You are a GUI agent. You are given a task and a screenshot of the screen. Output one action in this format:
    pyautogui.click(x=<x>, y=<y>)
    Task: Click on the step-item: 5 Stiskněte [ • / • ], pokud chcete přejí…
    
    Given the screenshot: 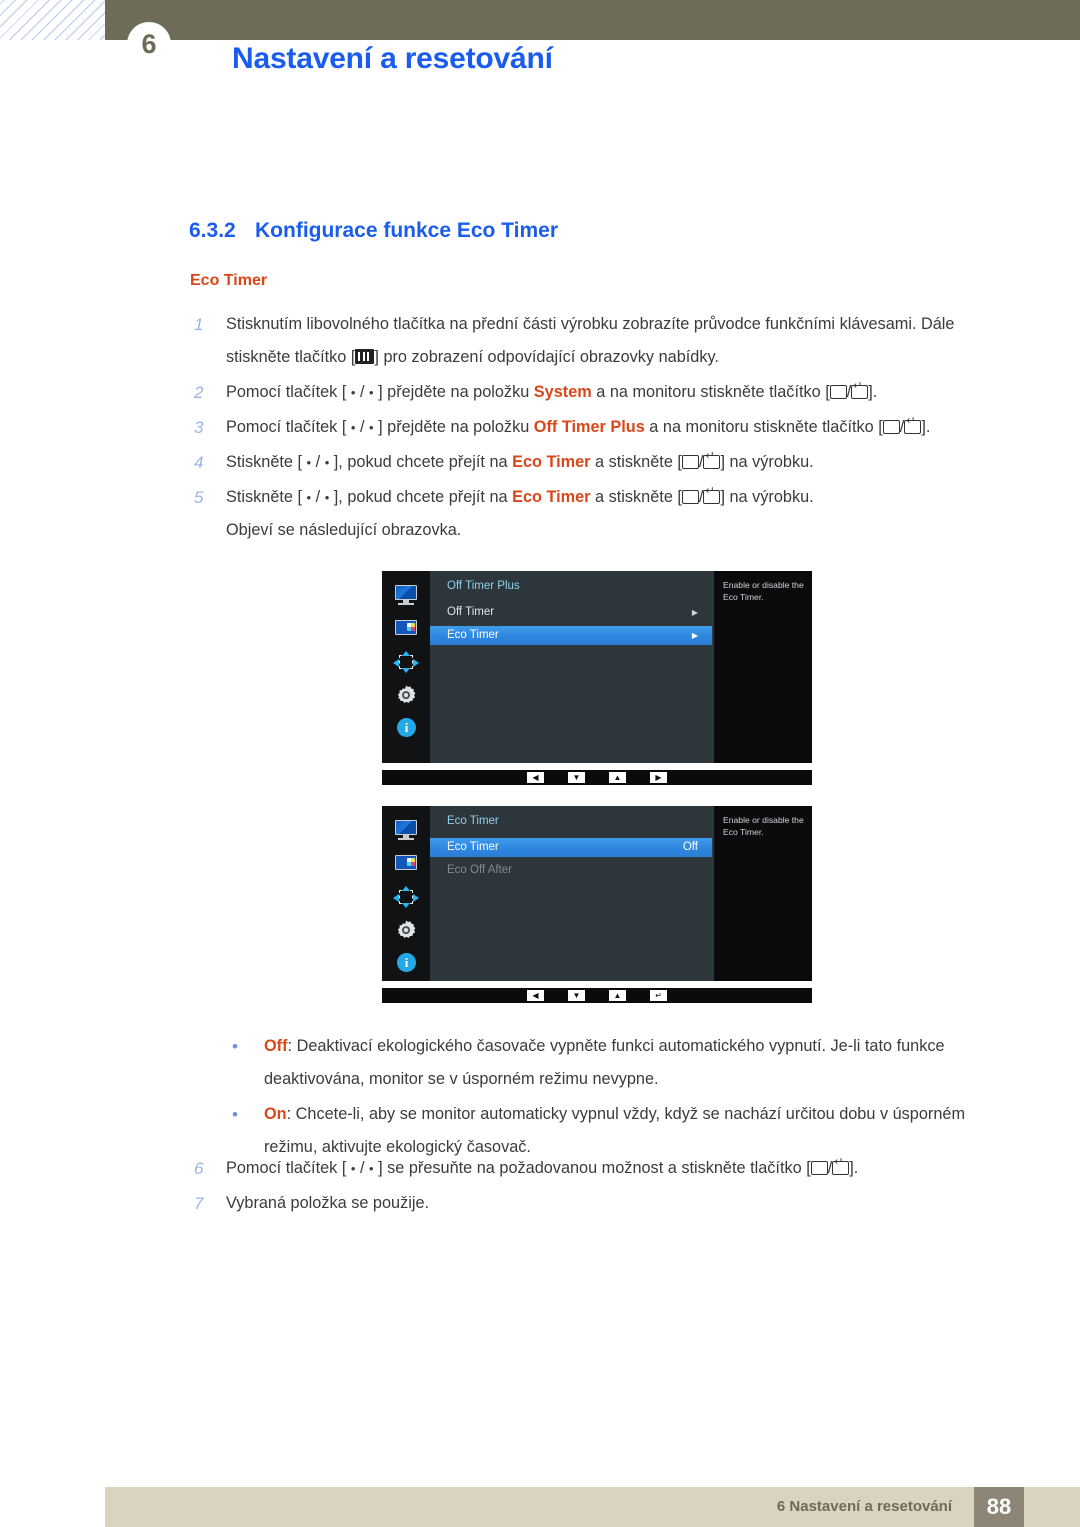 What is the action you would take?
    pyautogui.click(x=605, y=514)
    